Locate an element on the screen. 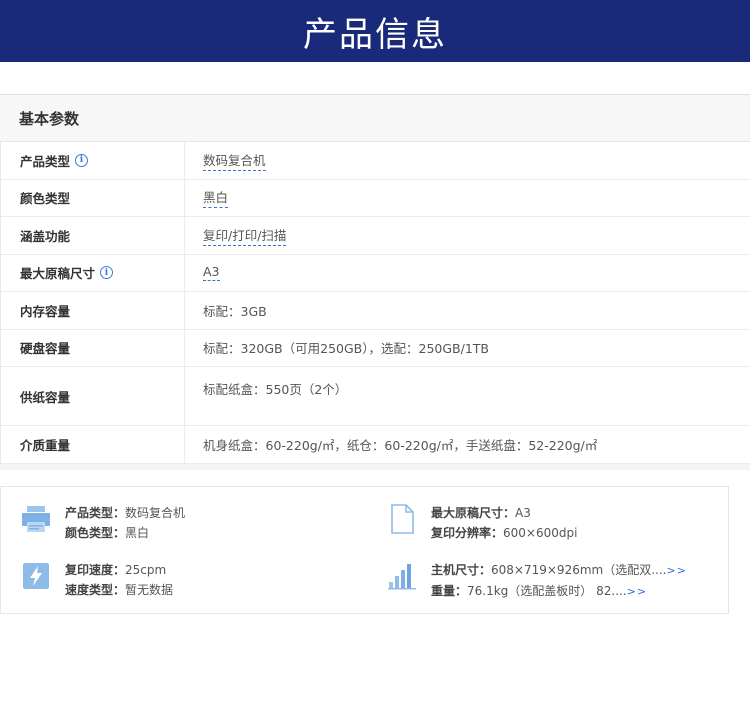  summary-item-type: 产品类型：数码复合机 颜色类型：黑白 is located at coordinates (103, 523).